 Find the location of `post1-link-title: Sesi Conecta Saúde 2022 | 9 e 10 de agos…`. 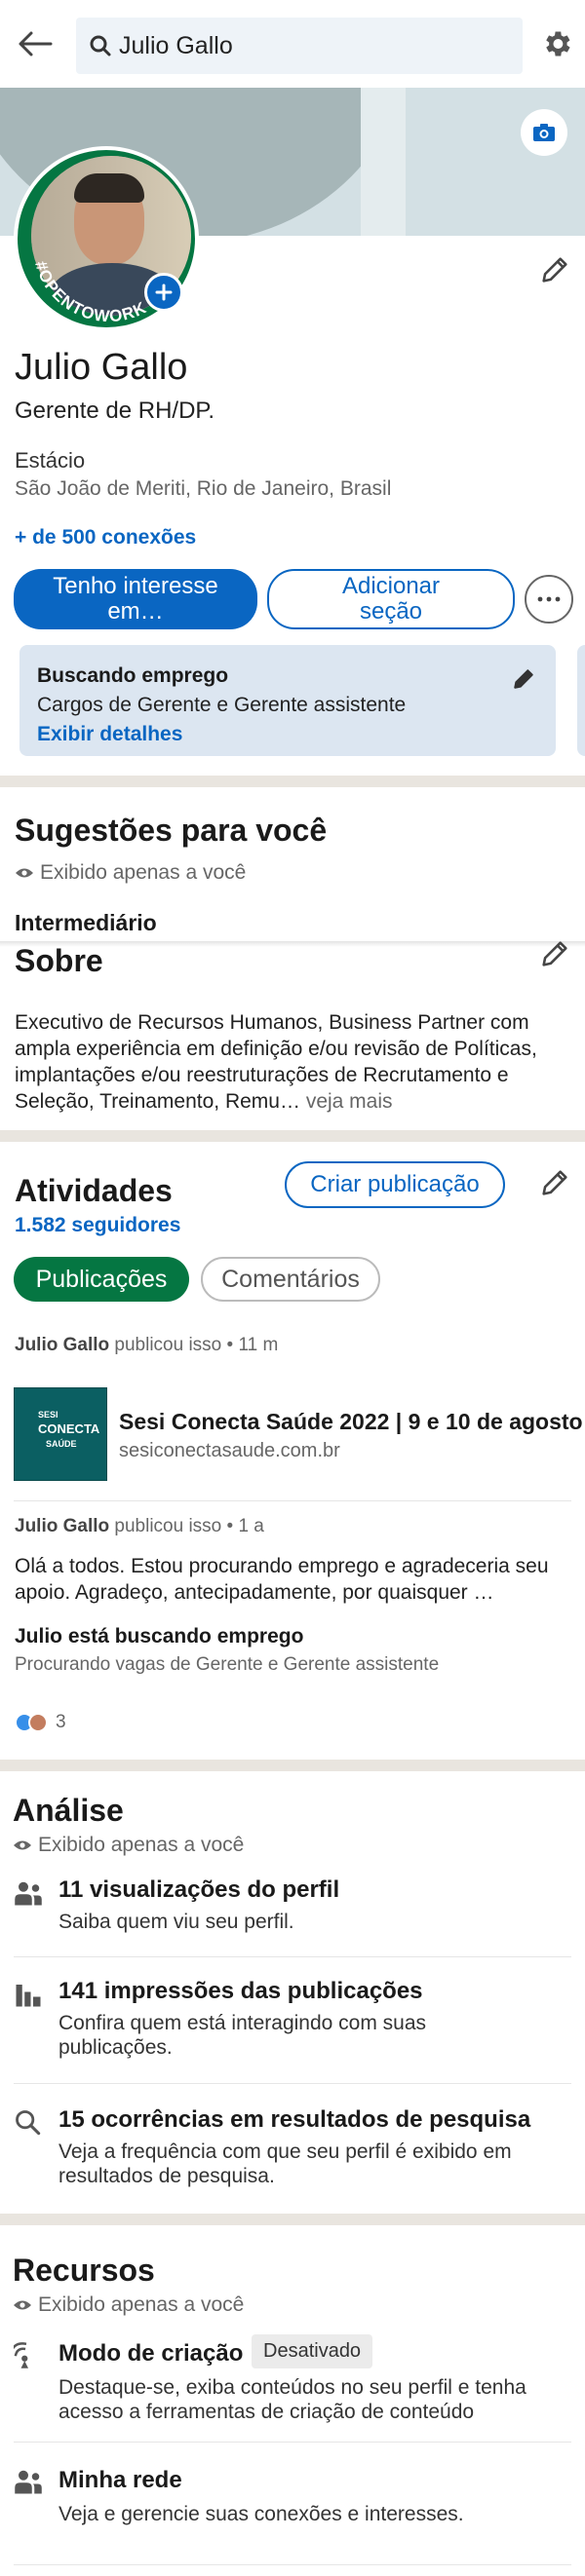

post1-link-title: Sesi Conecta Saúde 2022 | 9 e 10 de agos… is located at coordinates (352, 1421).